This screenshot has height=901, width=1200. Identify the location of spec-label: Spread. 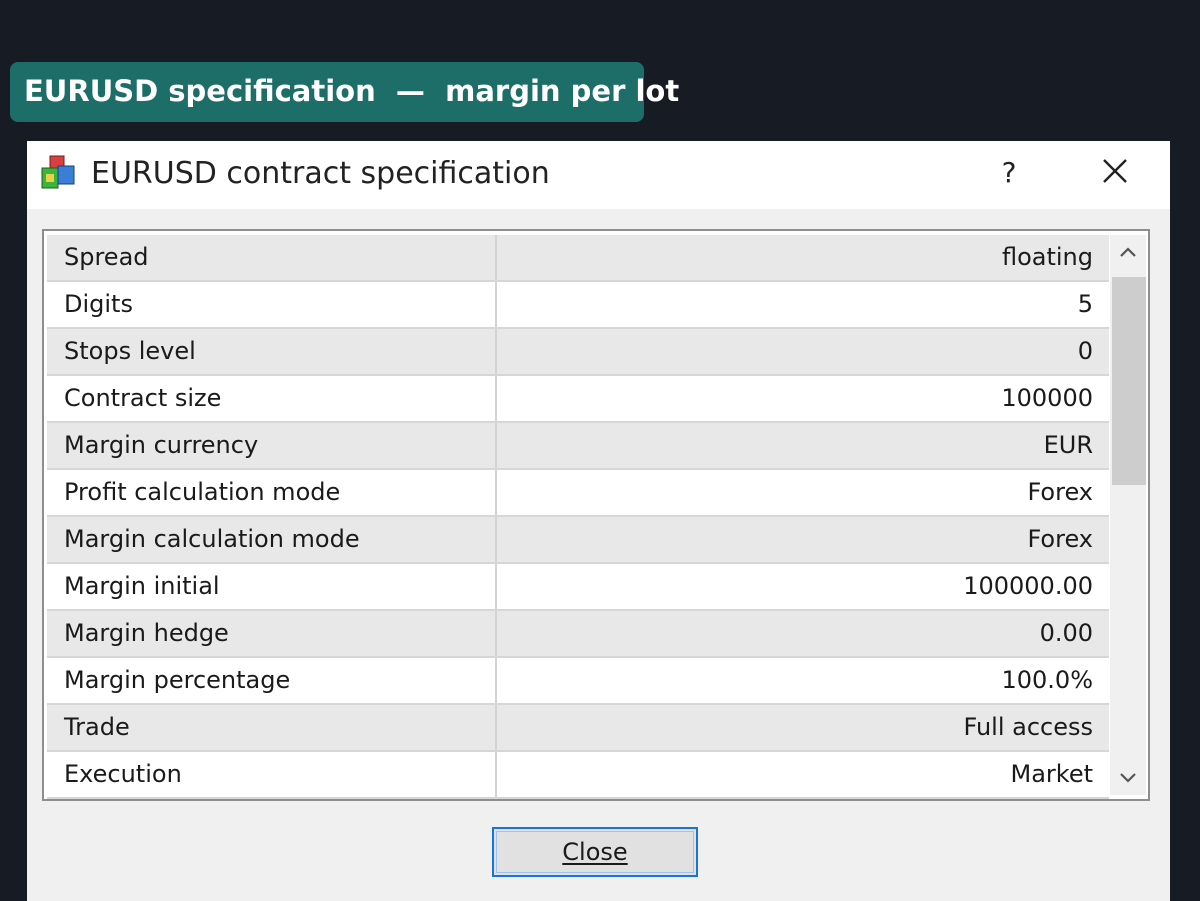
(272, 257).